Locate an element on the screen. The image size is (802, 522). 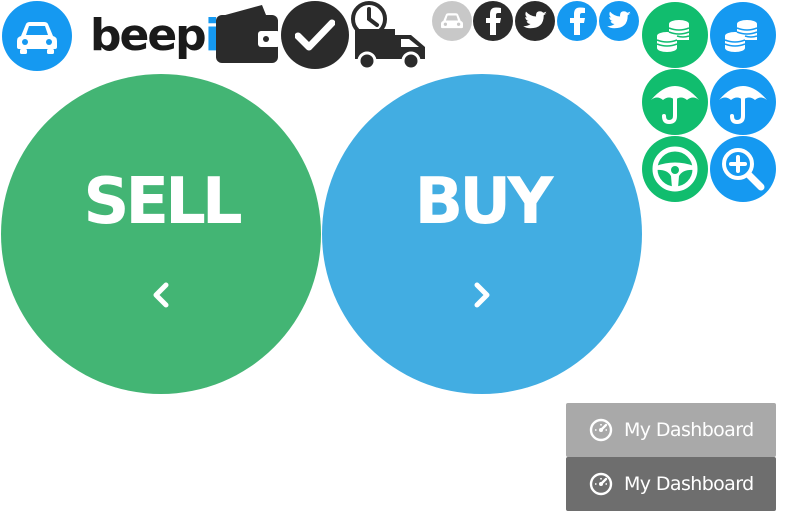
steering-wheel-icon is located at coordinates (675, 169).